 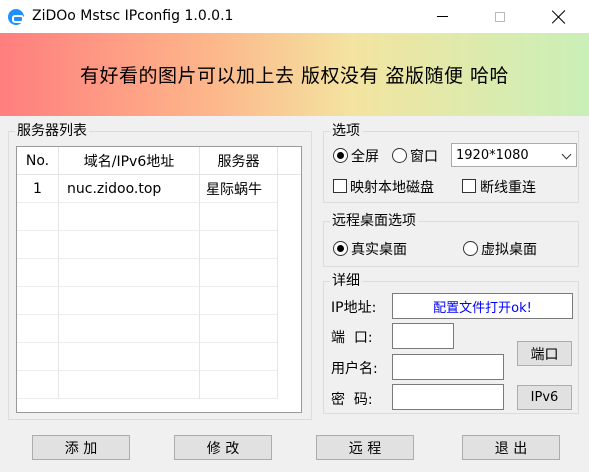 I want to click on map-local-disk-checkbox, so click(x=340, y=186).